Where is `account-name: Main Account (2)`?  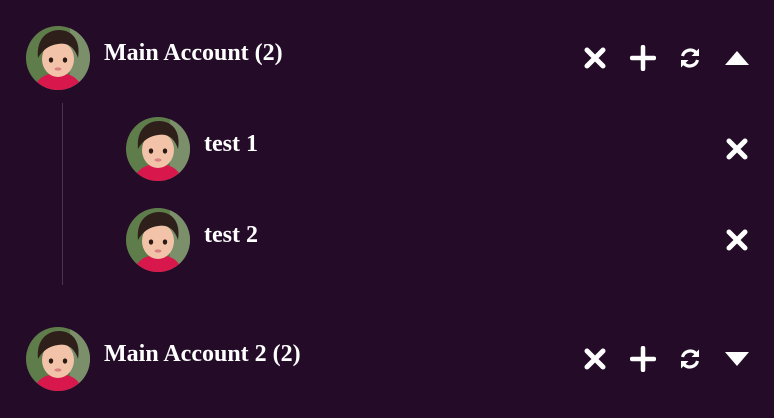
account-name: Main Account (2) is located at coordinates (193, 53).